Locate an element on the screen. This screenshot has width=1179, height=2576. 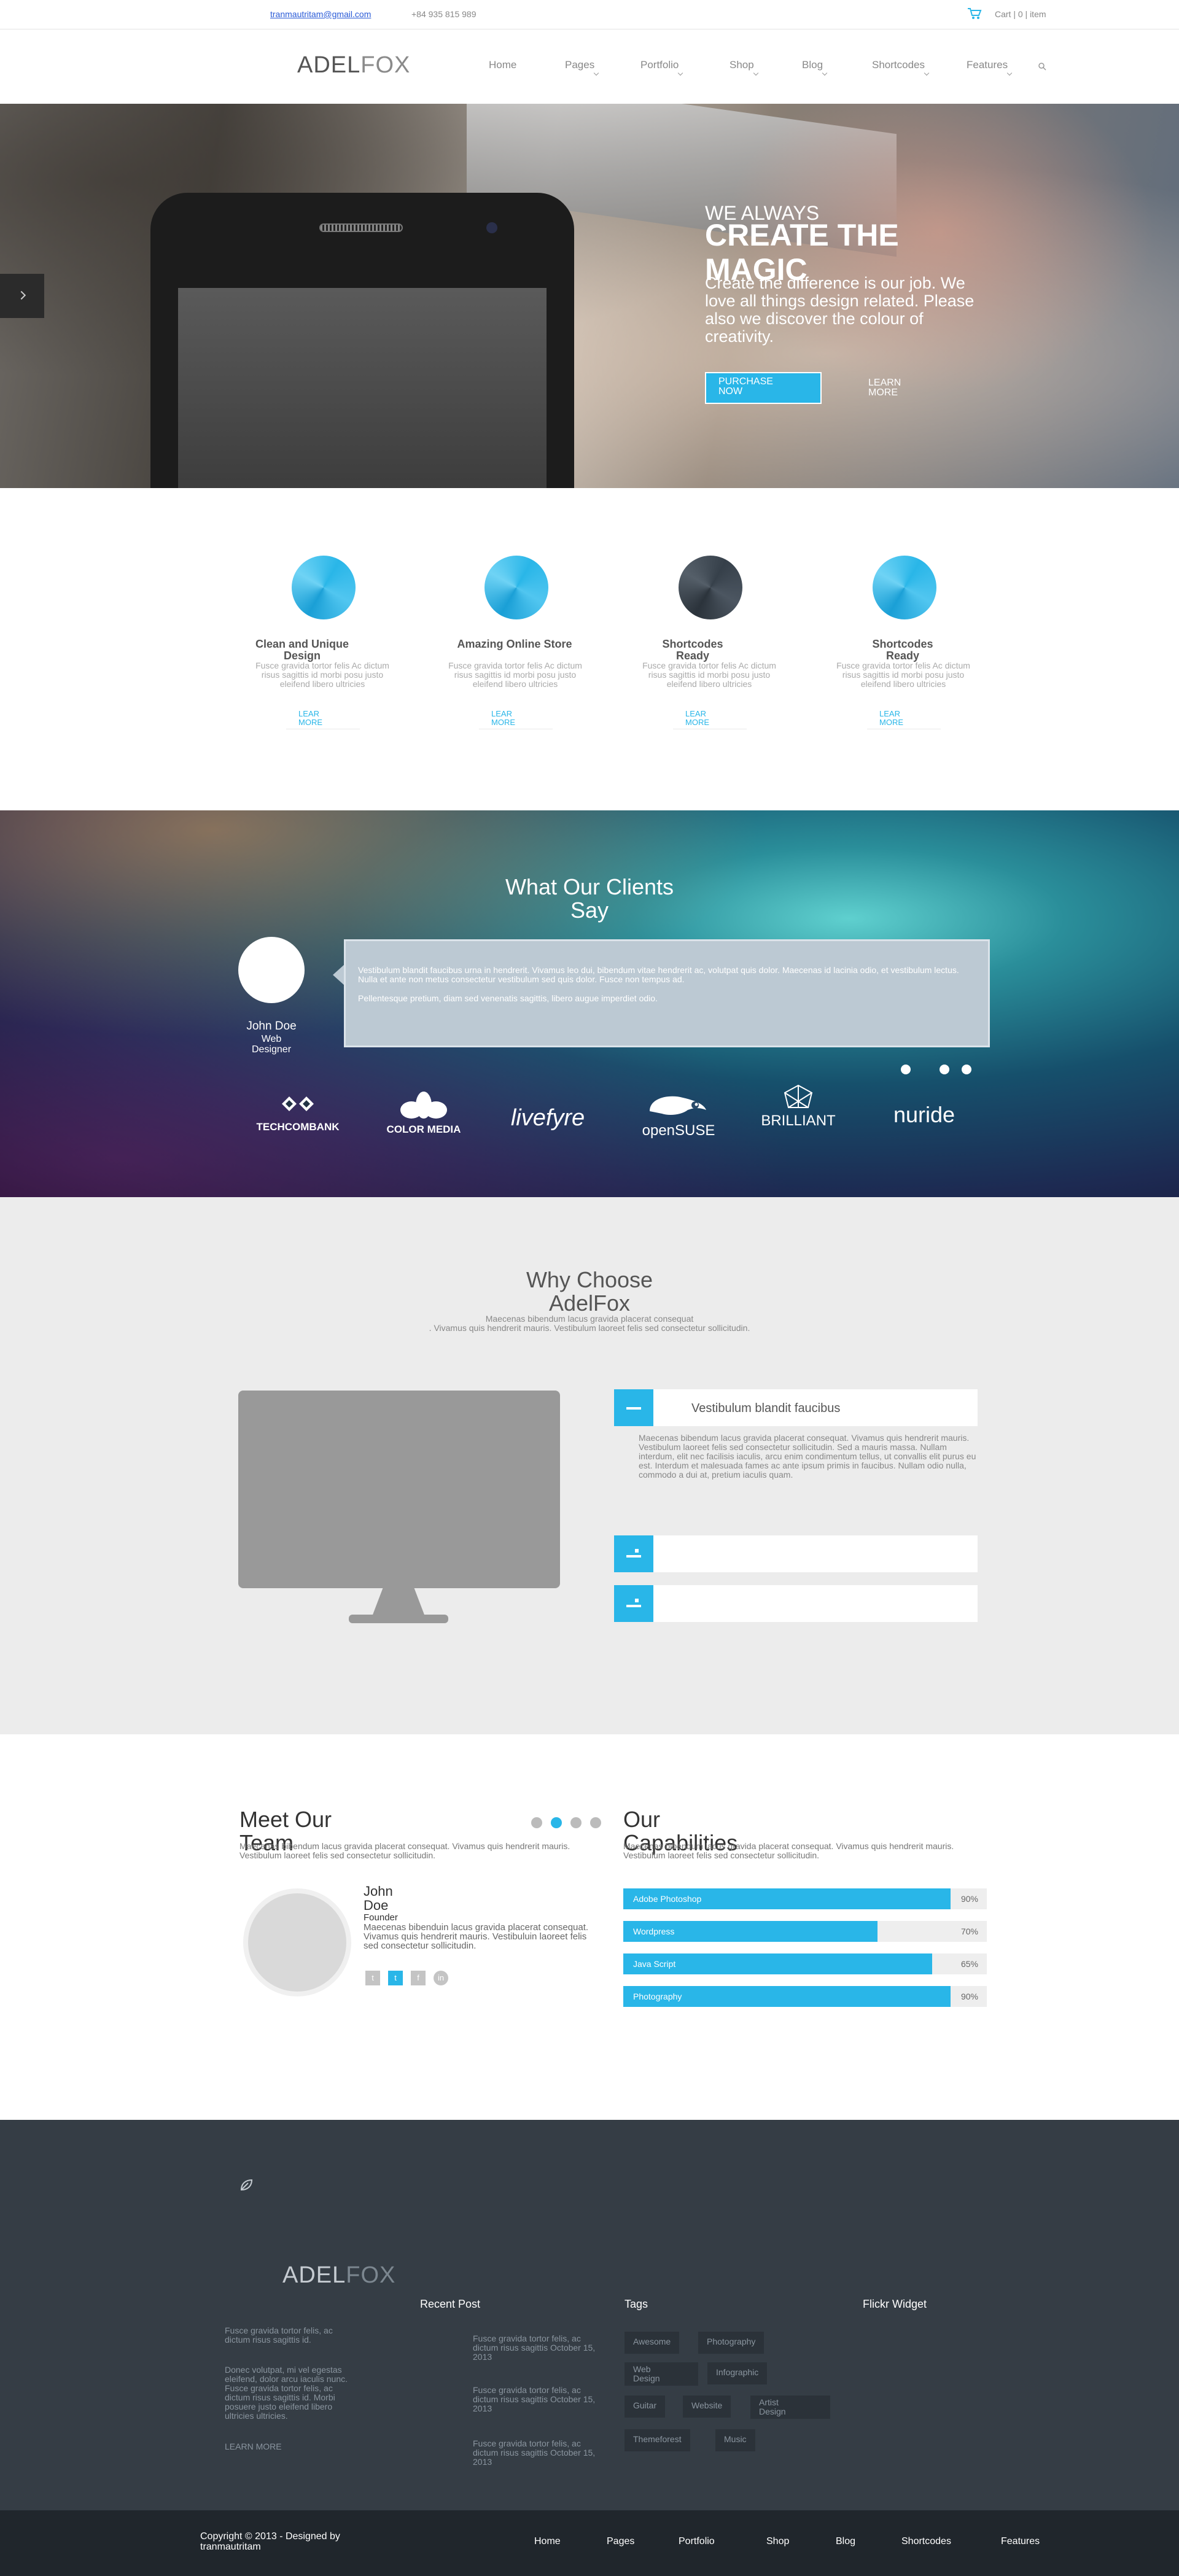
footer-learn-more-link: LEARN MORE is located at coordinates (253, 2446).